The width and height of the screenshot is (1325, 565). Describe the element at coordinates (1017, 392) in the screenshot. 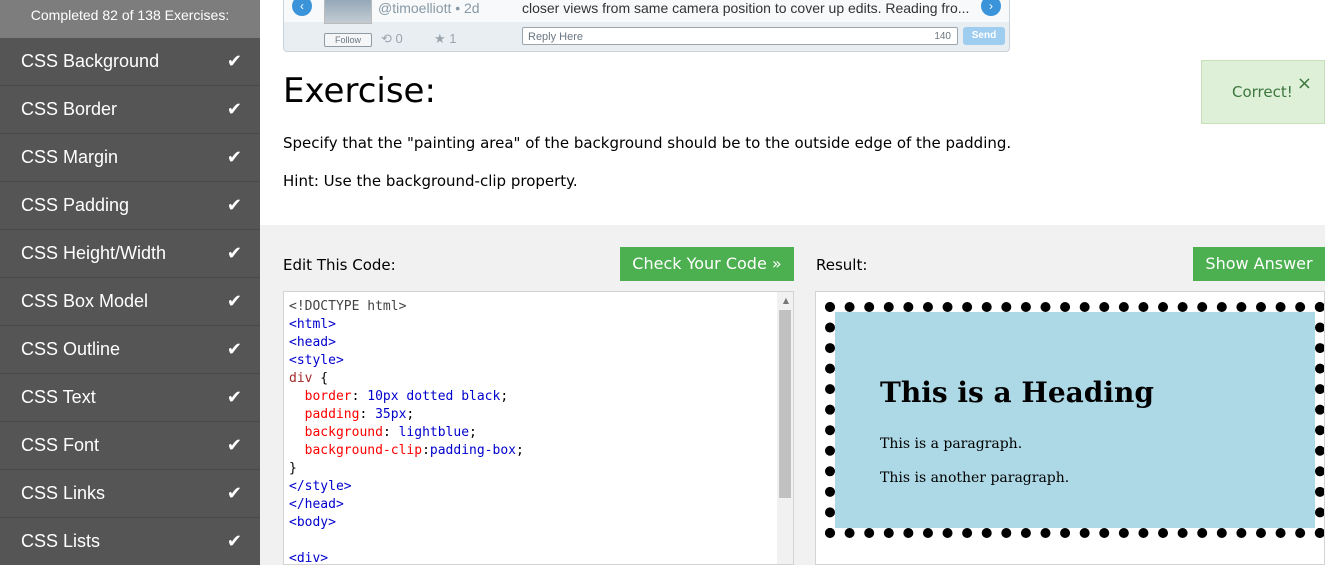

I see `result-heading: This is a Heading` at that location.